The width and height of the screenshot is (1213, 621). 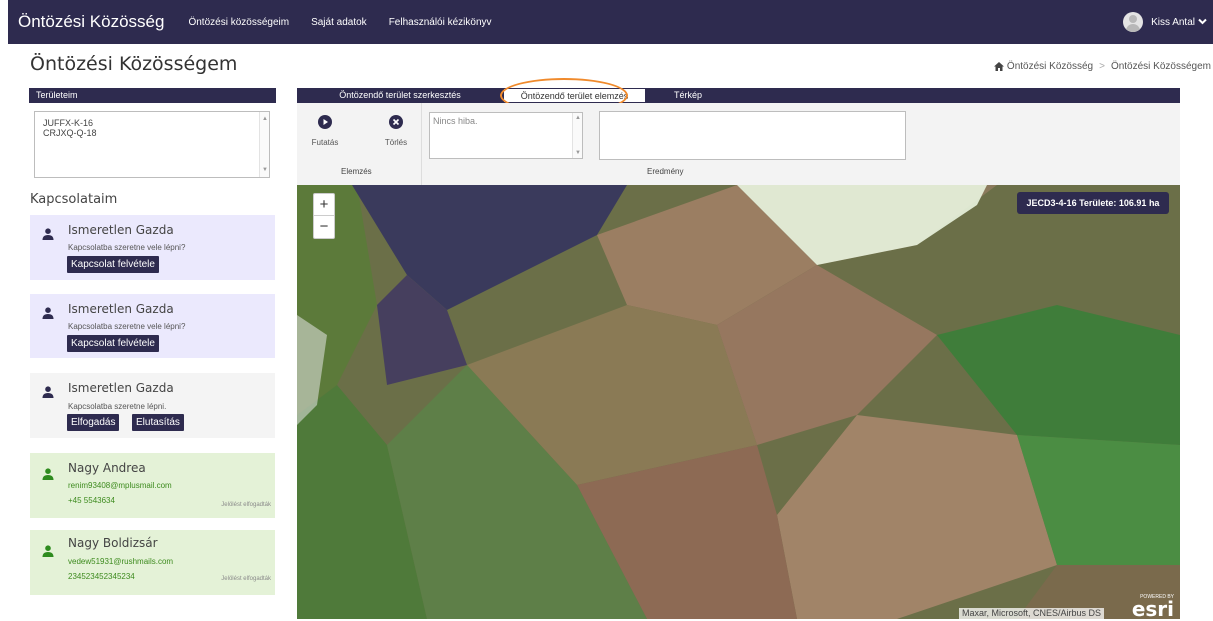 What do you see at coordinates (152, 95) in the screenshot?
I see `areas-header: Területeim` at bounding box center [152, 95].